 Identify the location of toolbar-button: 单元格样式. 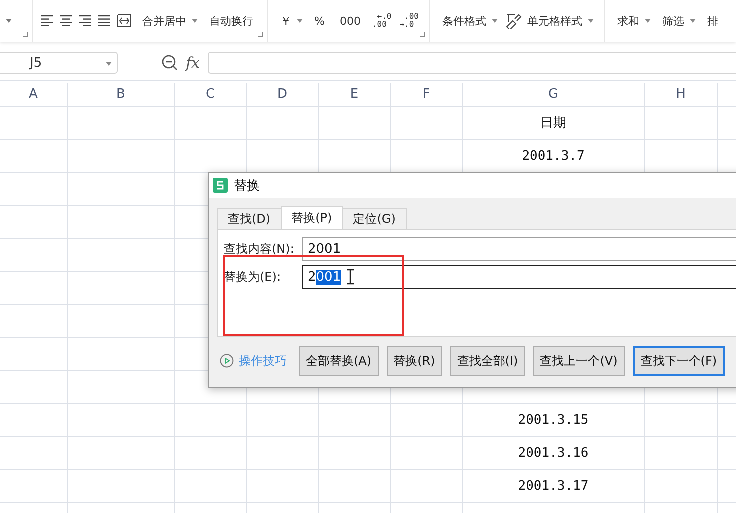
(549, 21).